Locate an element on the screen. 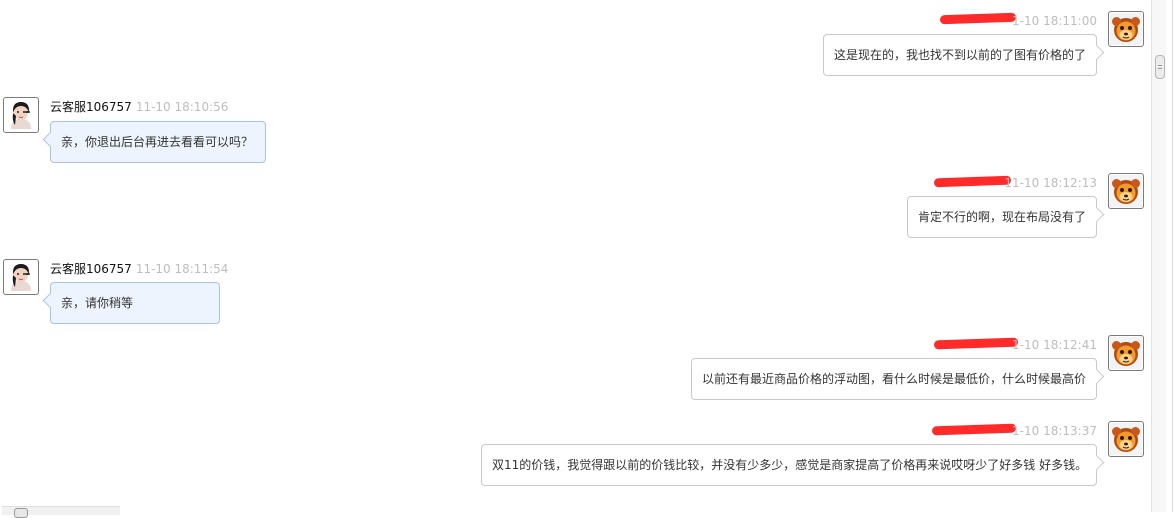 The height and width of the screenshot is (518, 1176). message-text: 这是现在的，我也找不到以前的了图有价格的了 is located at coordinates (960, 55).